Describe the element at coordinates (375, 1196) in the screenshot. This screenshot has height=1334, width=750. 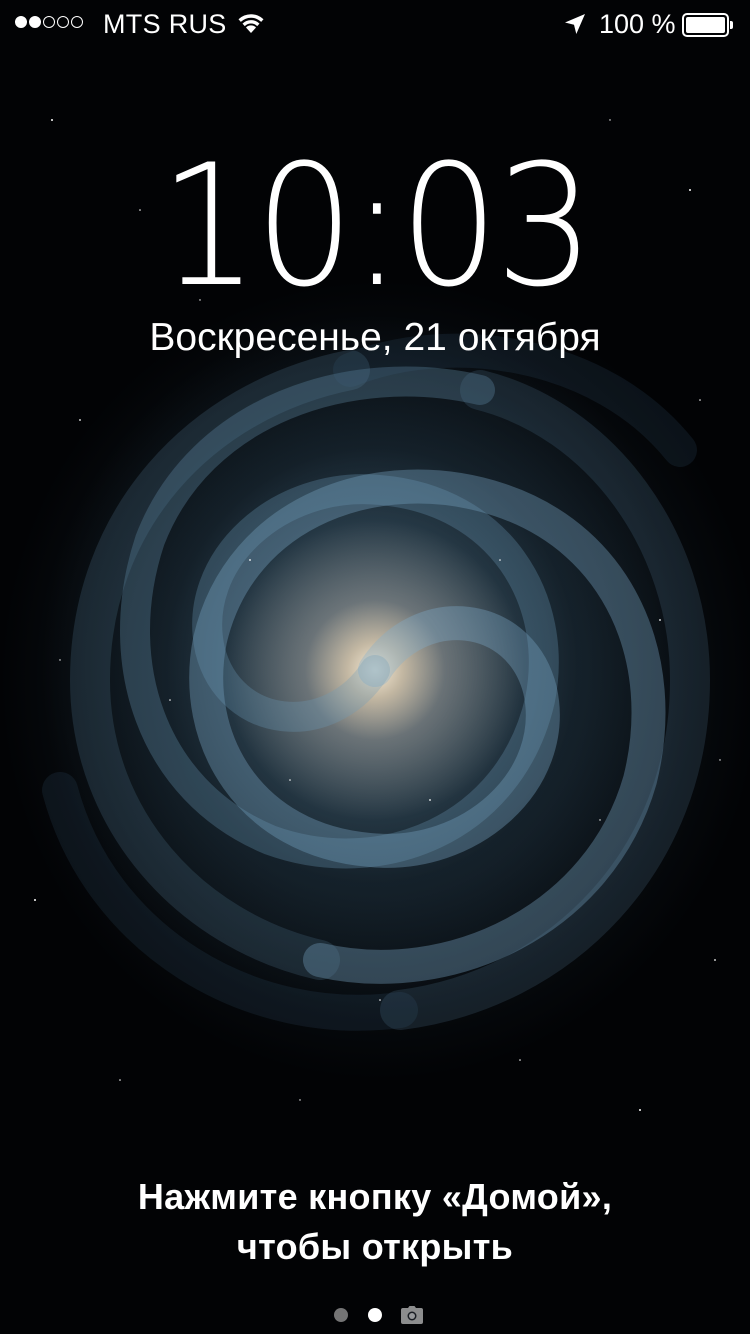
I see `unlock-hint-line-1: Нажмите кнопку «Домой»,` at that location.